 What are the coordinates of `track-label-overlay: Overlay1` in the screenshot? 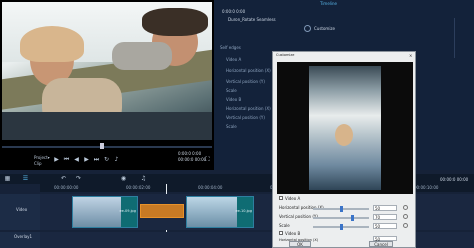 It's located at (23, 236).